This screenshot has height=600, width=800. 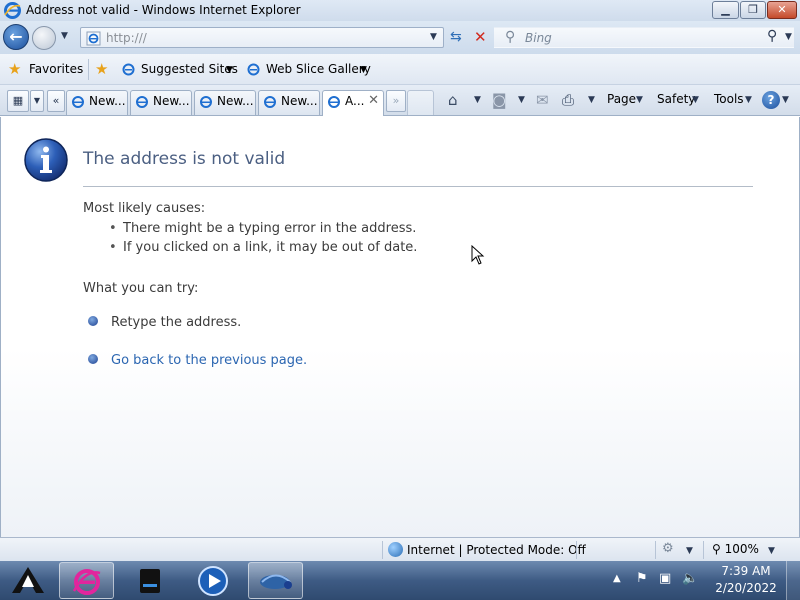 I want to click on page-icon, so click(x=93, y=40).